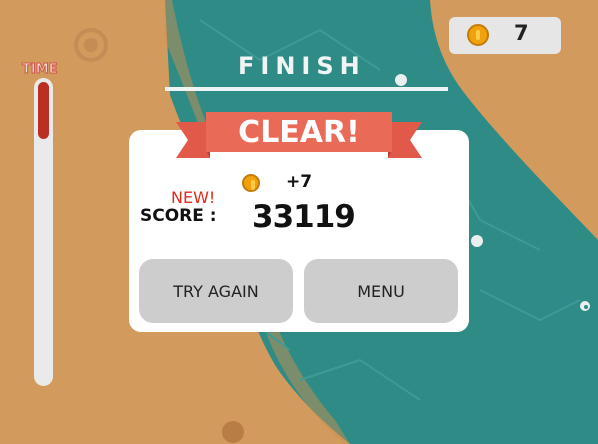 The height and width of the screenshot is (444, 598). I want to click on score-label: SCORE :, so click(178, 216).